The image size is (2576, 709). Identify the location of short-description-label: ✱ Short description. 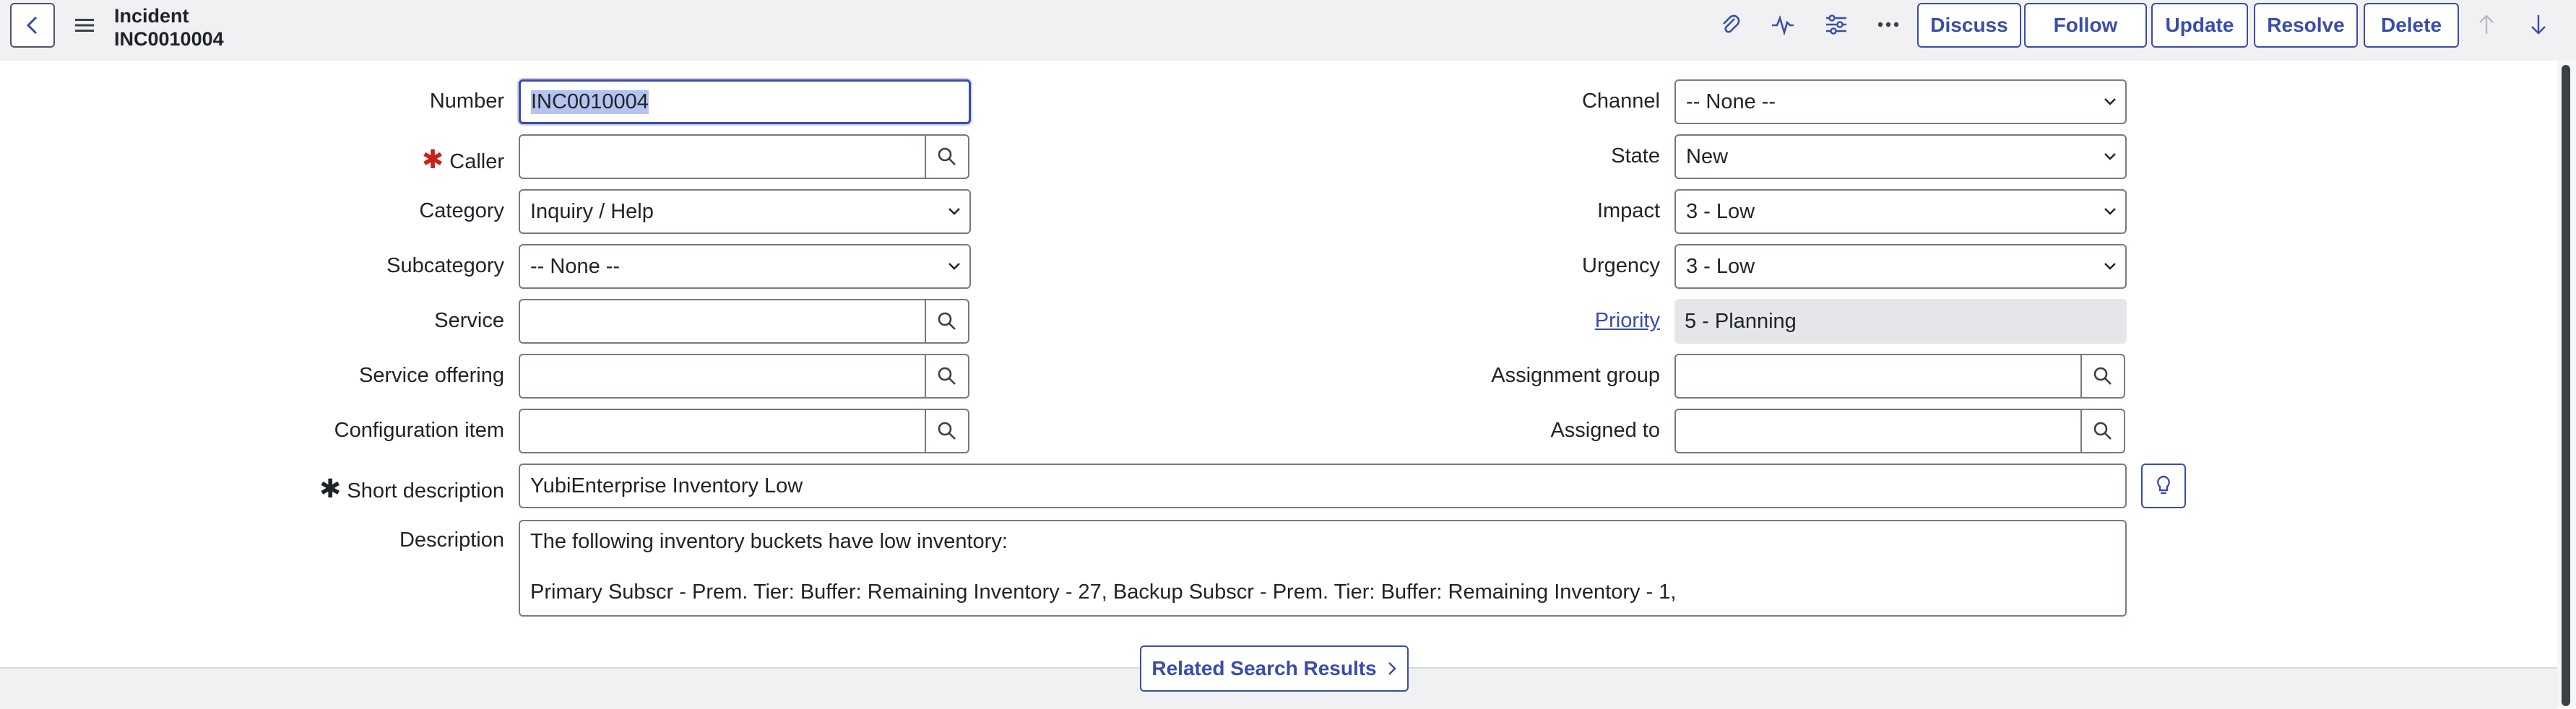
(411, 489).